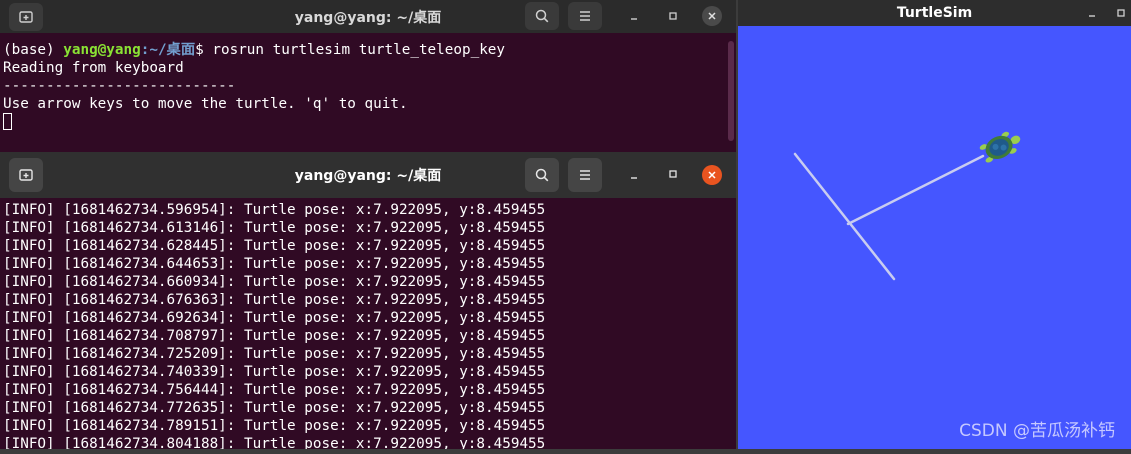  I want to click on text-cursor, so click(7, 121).